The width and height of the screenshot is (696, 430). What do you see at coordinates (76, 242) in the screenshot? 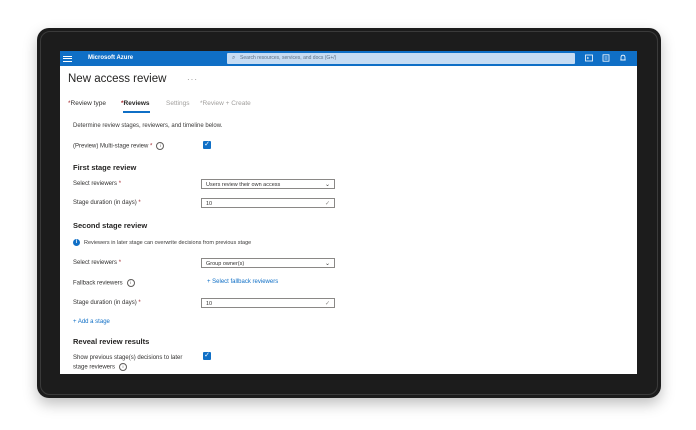
I see `info-filled-icon: i` at bounding box center [76, 242].